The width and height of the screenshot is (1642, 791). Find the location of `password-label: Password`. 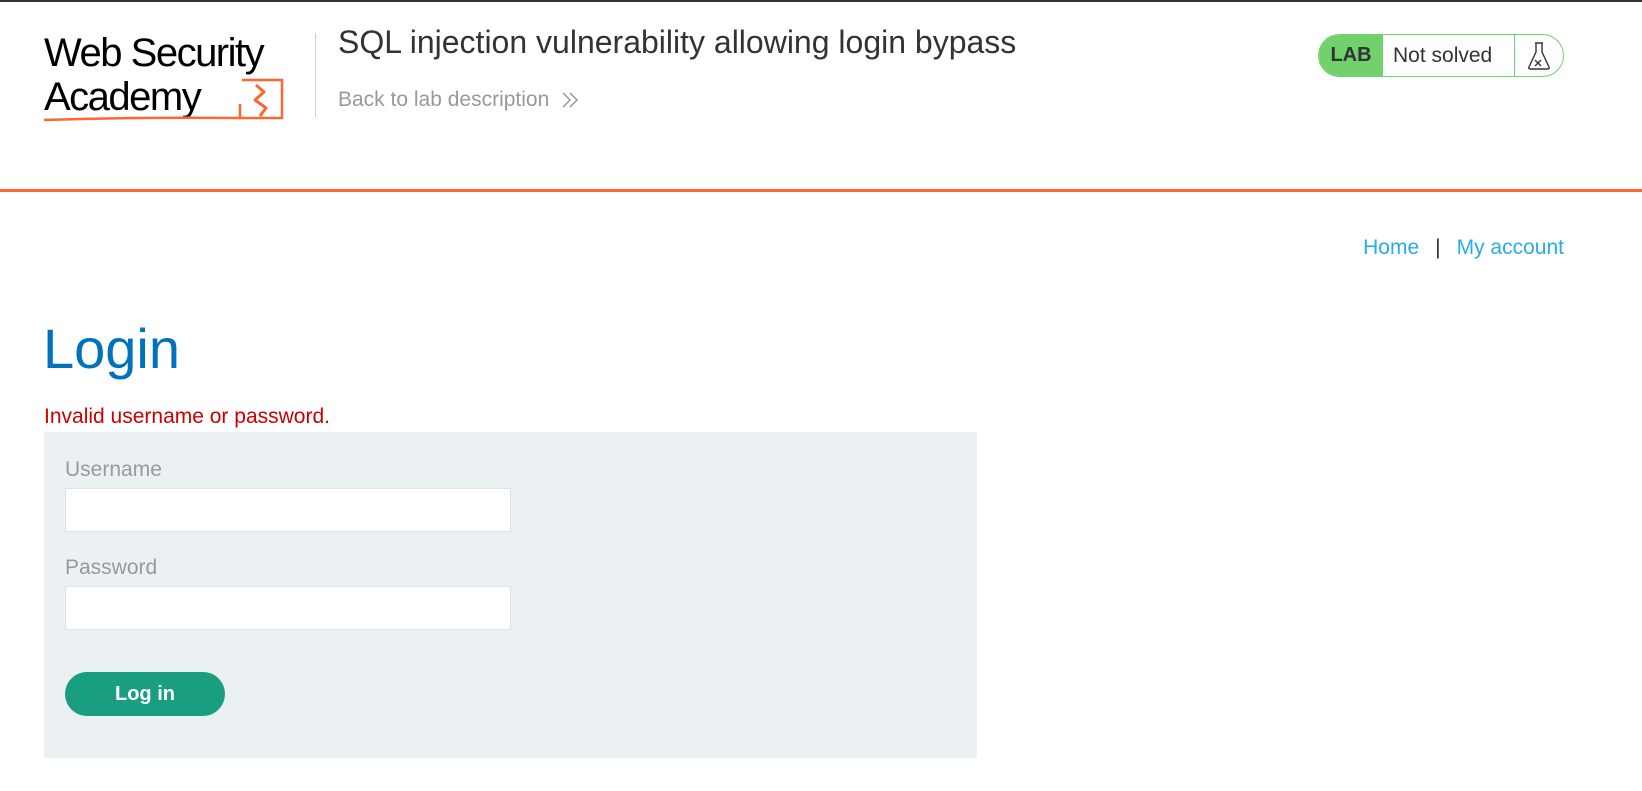

password-label: Password is located at coordinates (111, 567).